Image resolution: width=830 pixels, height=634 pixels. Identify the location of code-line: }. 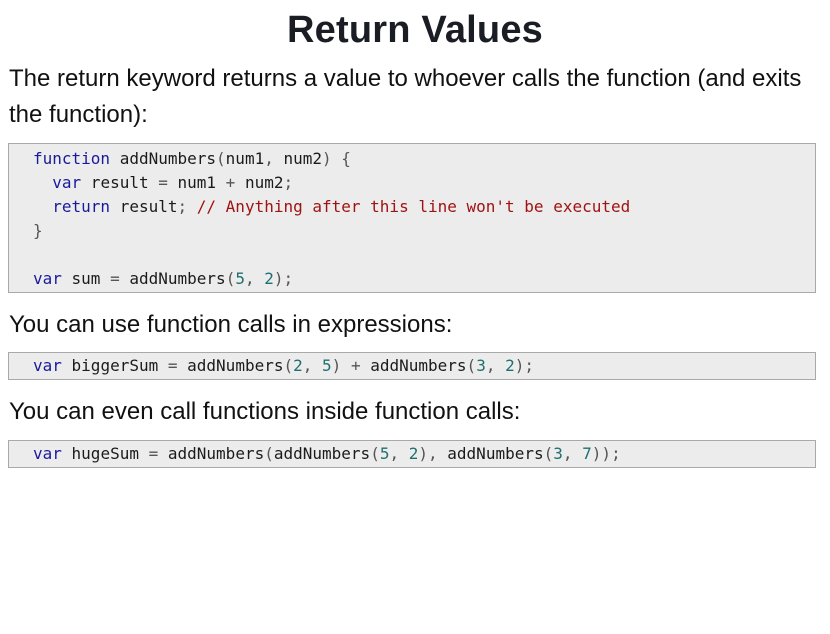
(424, 231).